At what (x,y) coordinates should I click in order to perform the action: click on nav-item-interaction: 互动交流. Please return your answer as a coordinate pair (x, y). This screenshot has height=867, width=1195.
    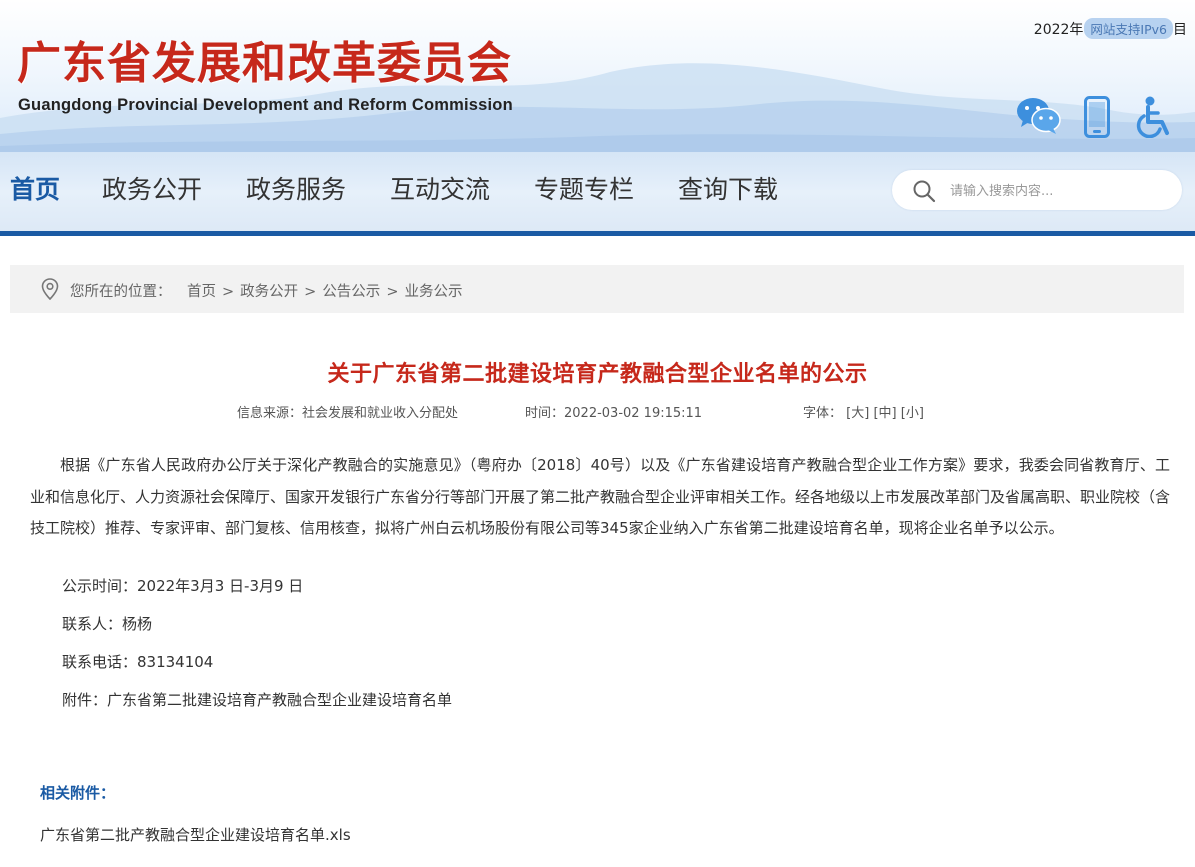
    Looking at the image, I should click on (440, 190).